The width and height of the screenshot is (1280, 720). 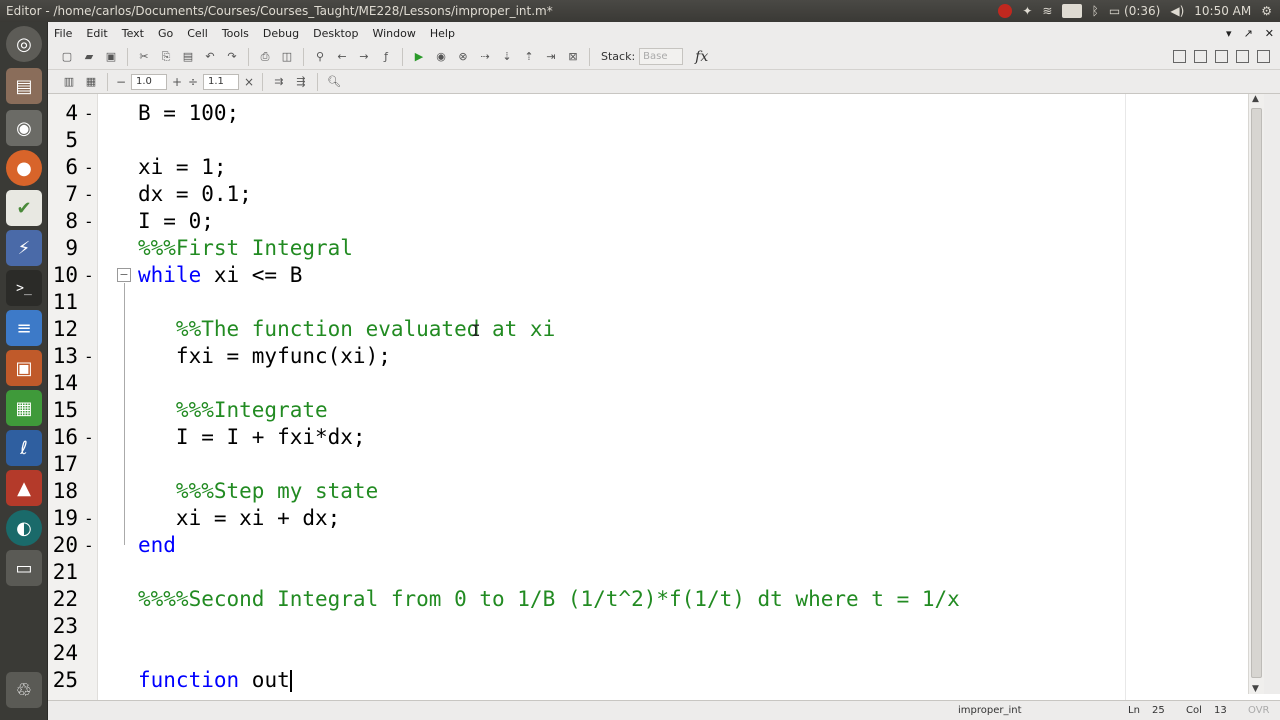 What do you see at coordinates (638, 410) in the screenshot?
I see `code-line: 15 %%%Integrate` at bounding box center [638, 410].